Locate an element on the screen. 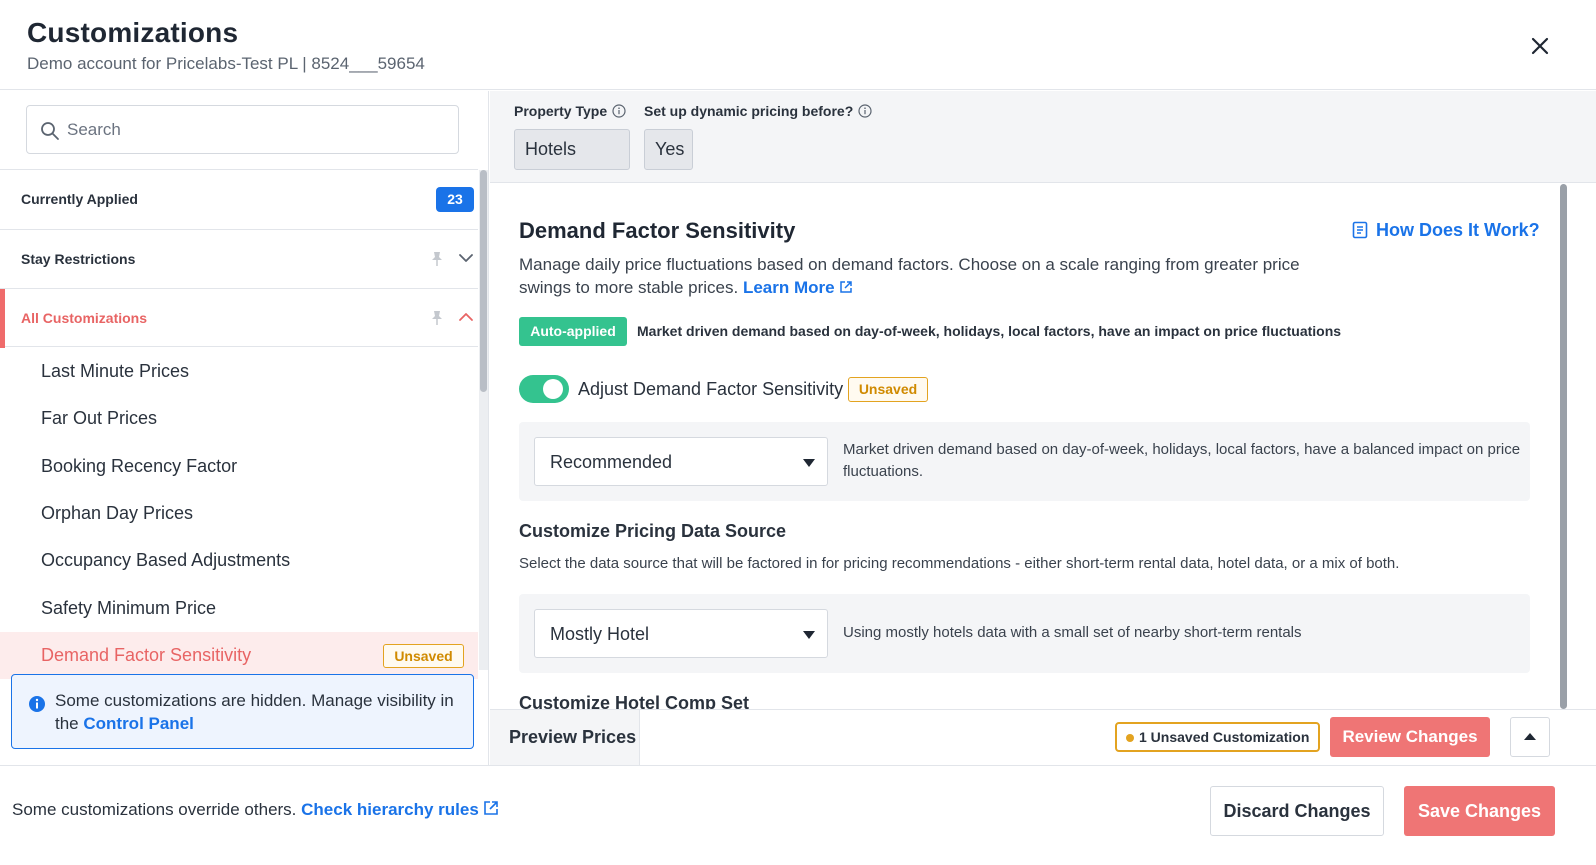 This screenshot has height=865, width=1596. sidebar-item-booking-recency-factor: Booking Recency Factor is located at coordinates (239, 466).